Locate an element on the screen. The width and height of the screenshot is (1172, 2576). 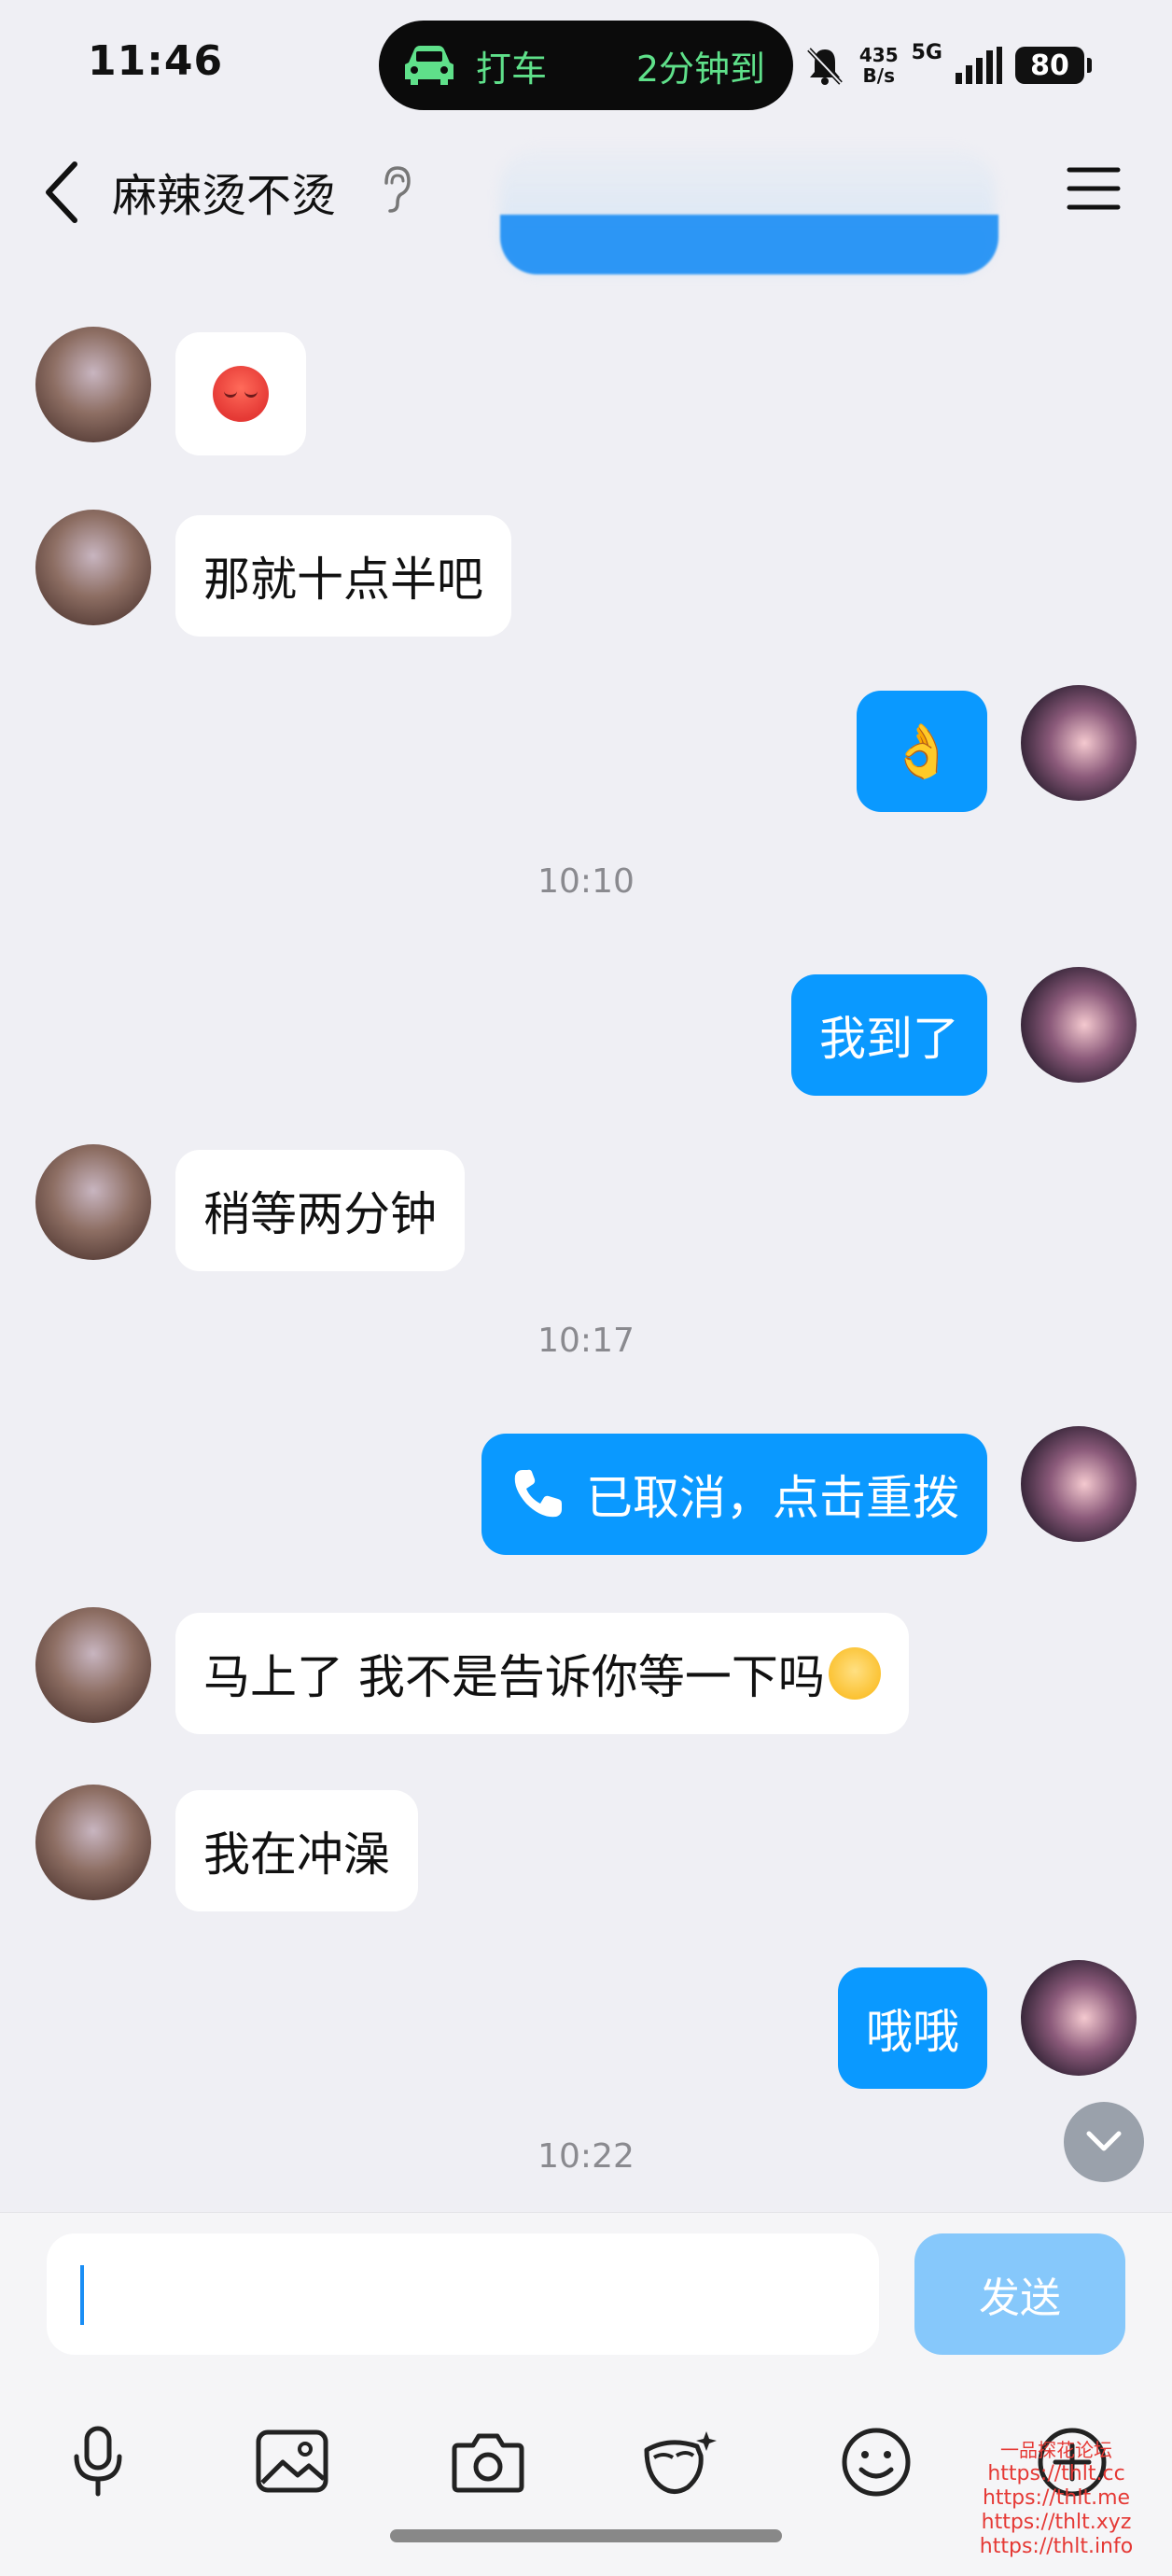
message-bubble: 哦哦 is located at coordinates (912, 2028).